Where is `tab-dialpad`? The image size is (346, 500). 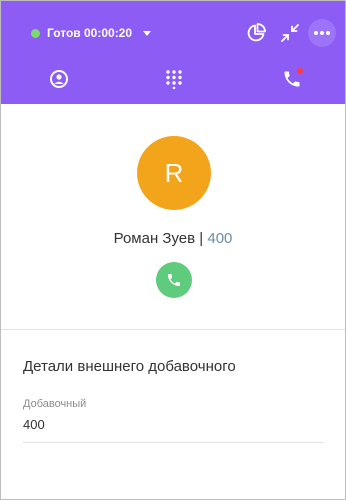
tab-dialpad is located at coordinates (174, 79).